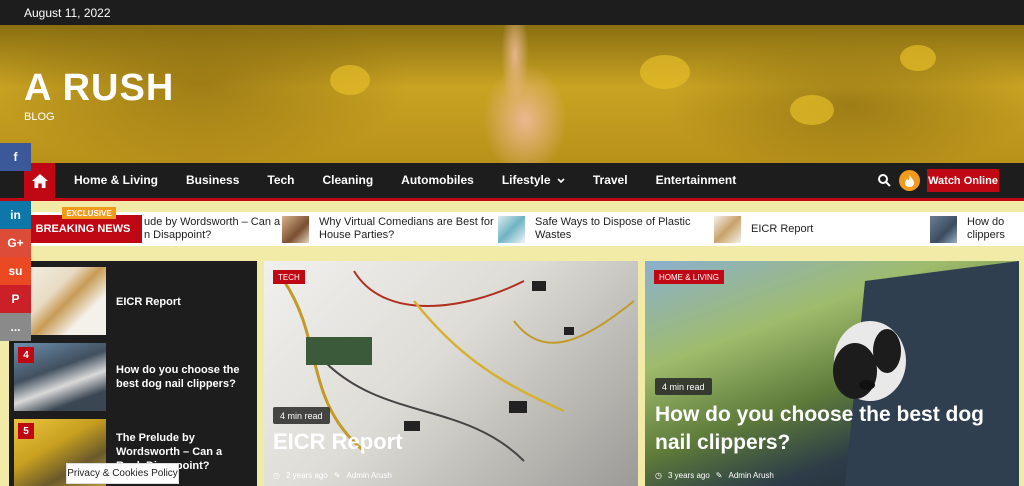 Image resolution: width=1024 pixels, height=486 pixels. Describe the element at coordinates (714, 475) in the screenshot. I see `card-meta: ◷ 3 years ago ✎ Admin Arush` at that location.